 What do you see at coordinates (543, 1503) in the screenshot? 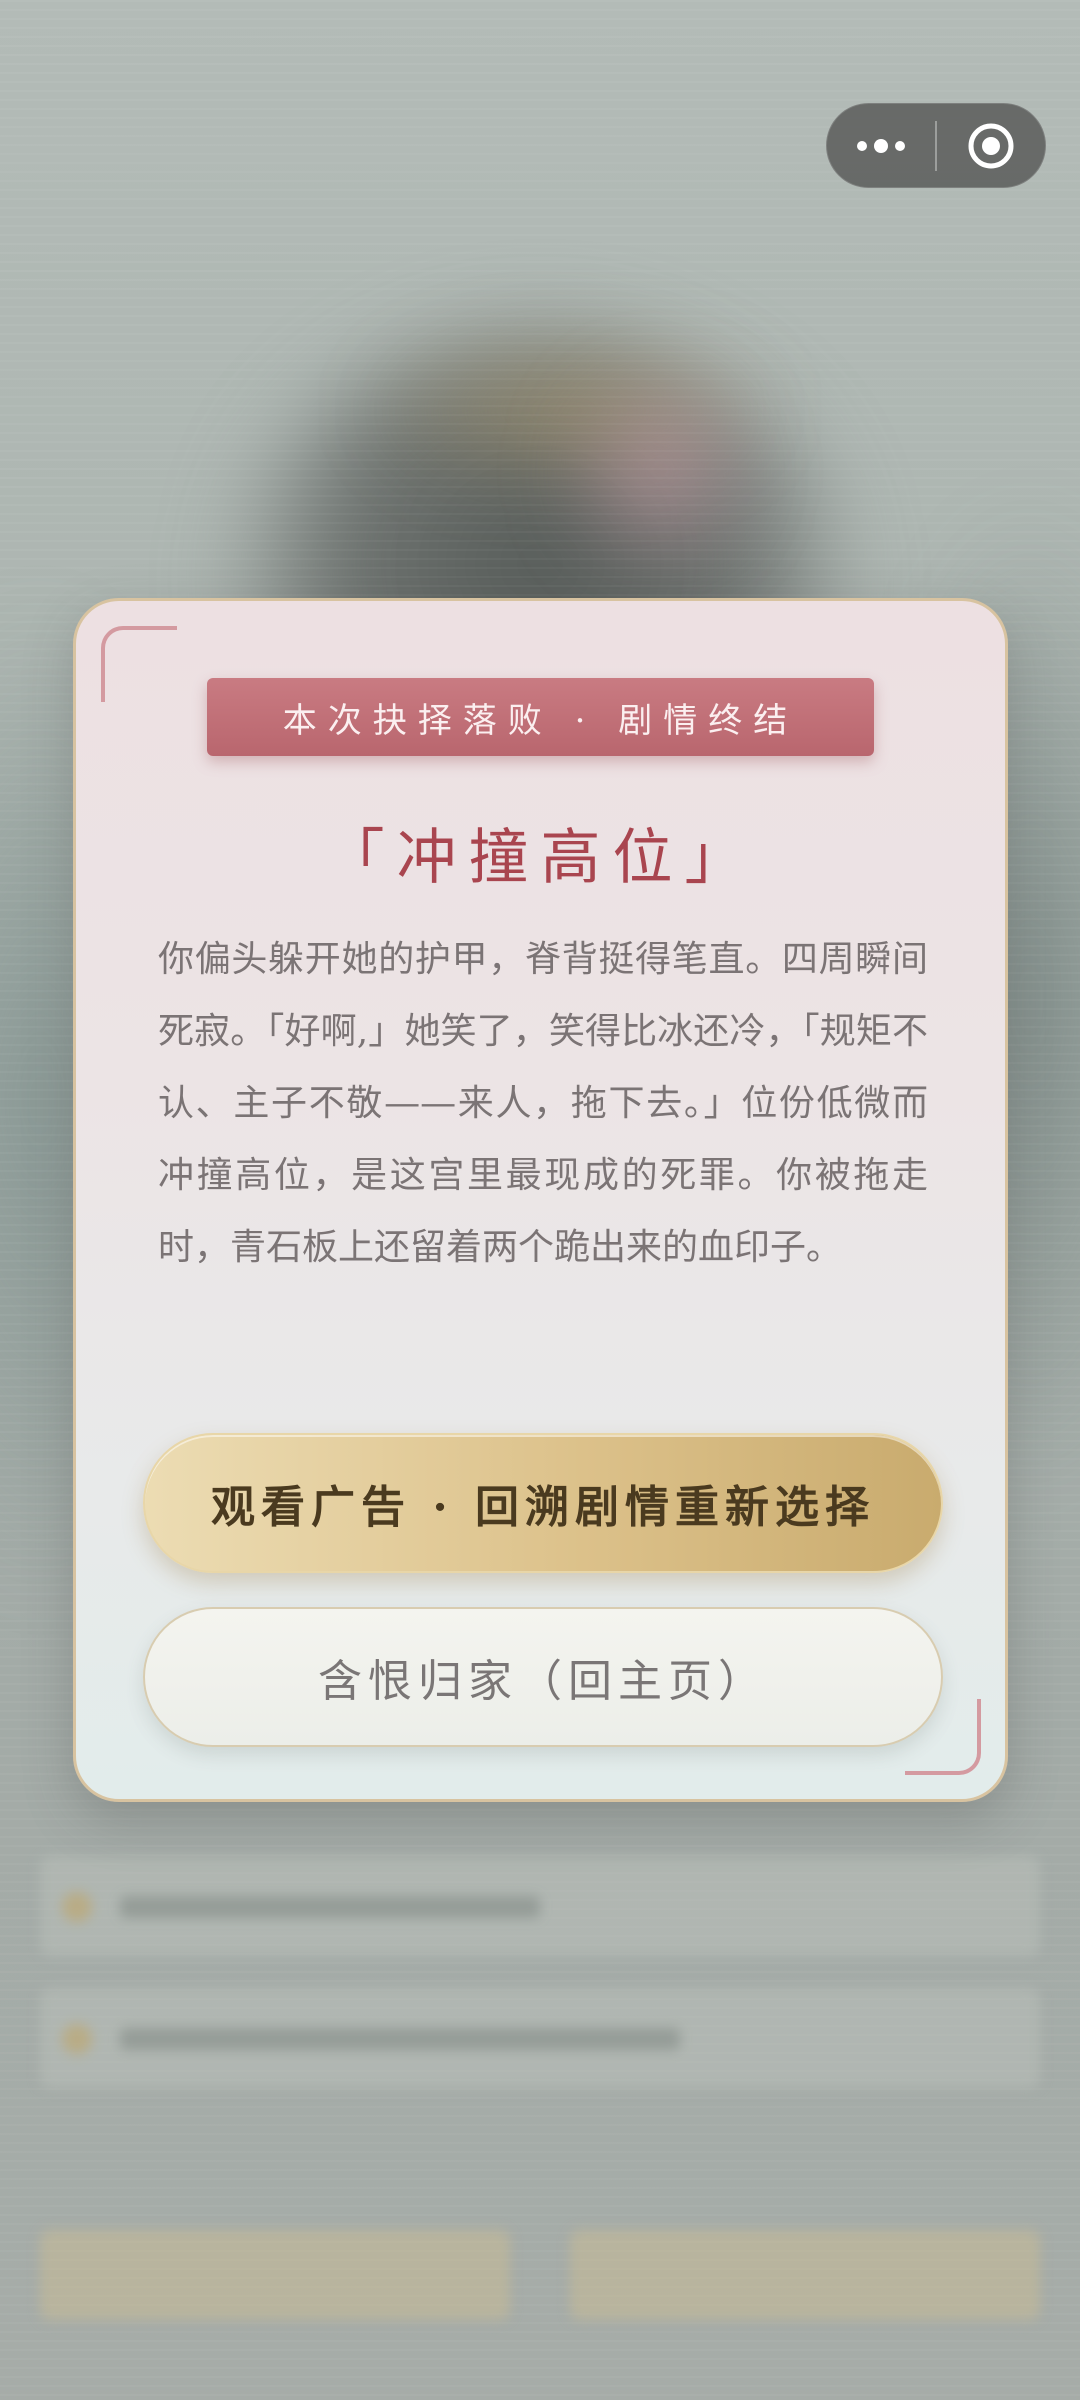
I see `watch-ad-rewind-button: 观看广告 · 回溯剧情重新选择` at bounding box center [543, 1503].